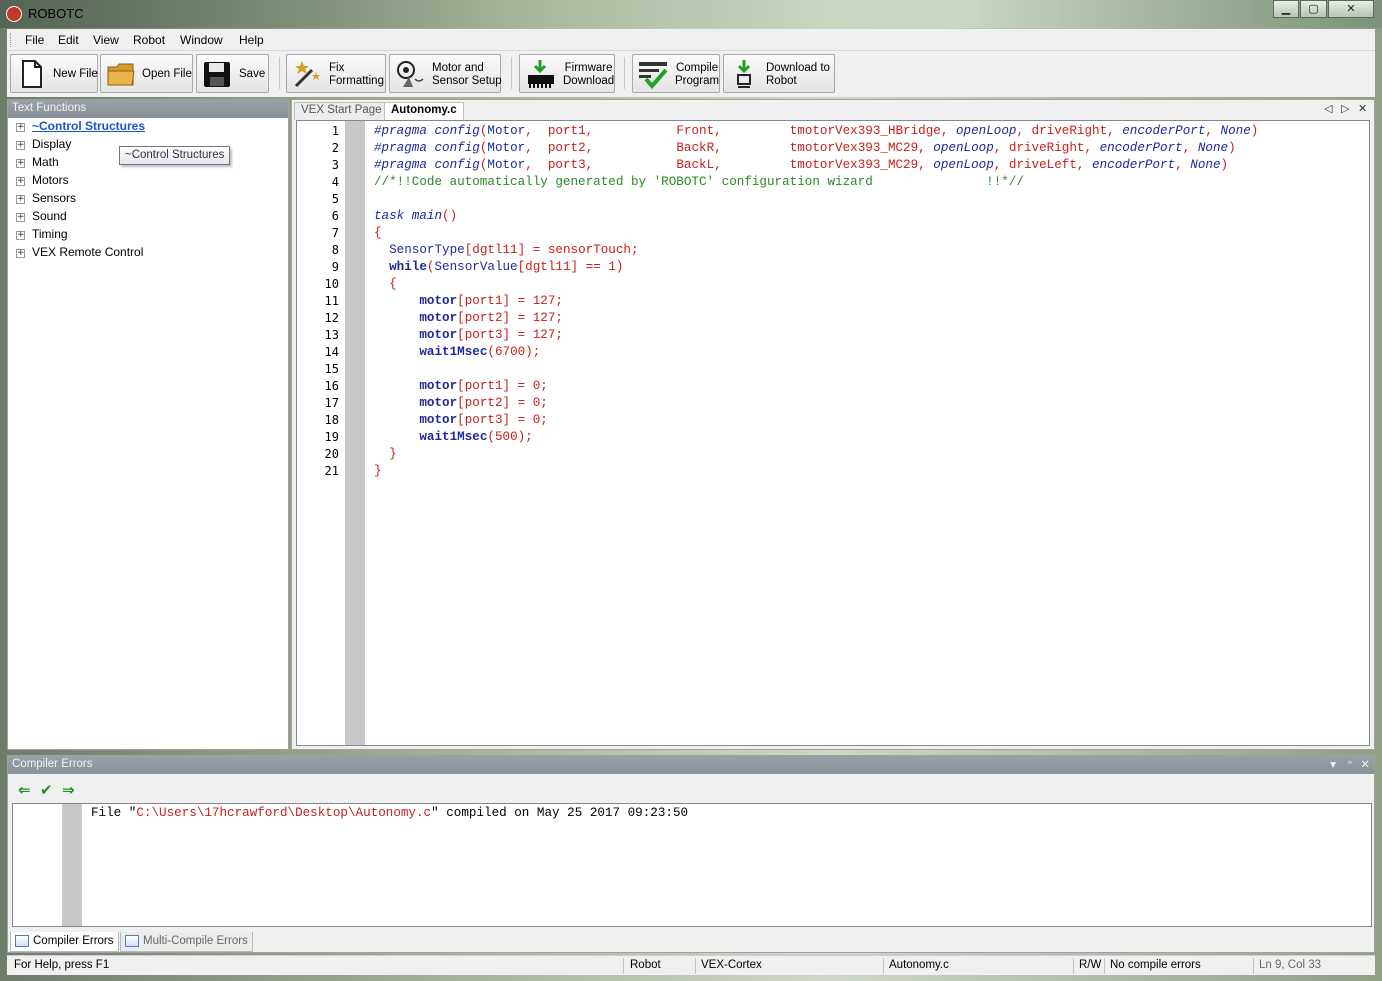 This screenshot has height=981, width=1382. What do you see at coordinates (506, 267) in the screenshot?
I see `code-line: while(SensorValue[dgtl11] == 1)` at bounding box center [506, 267].